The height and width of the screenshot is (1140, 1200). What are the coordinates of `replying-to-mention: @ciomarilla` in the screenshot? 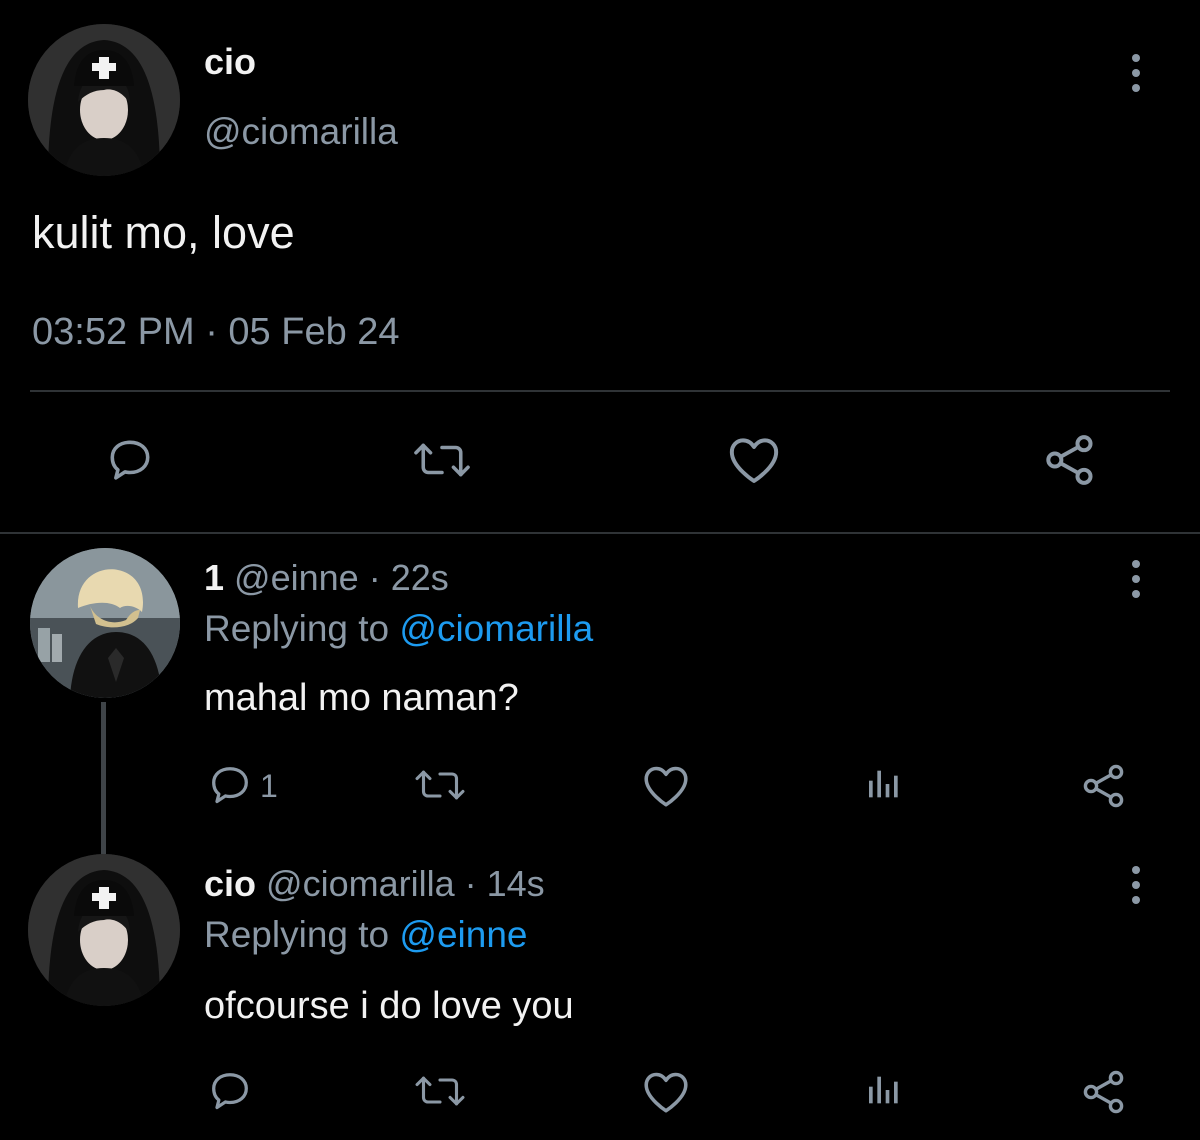 It's located at (496, 628).